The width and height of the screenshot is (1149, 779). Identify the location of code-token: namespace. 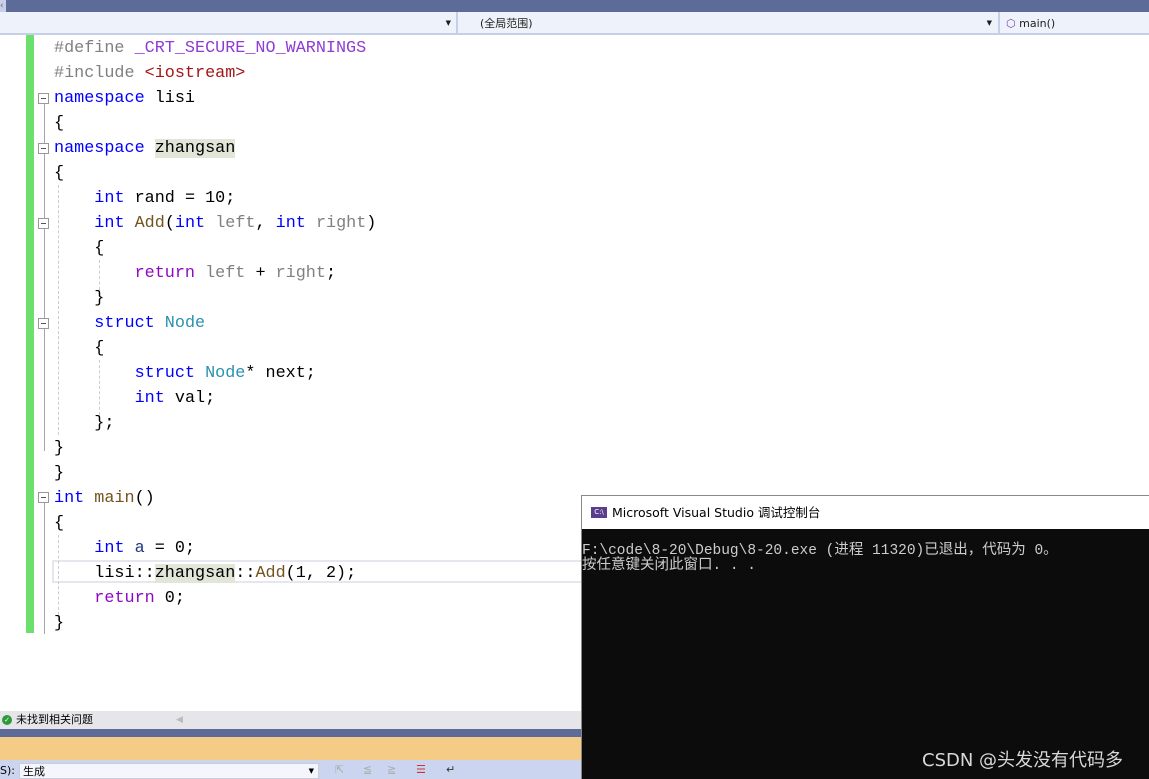
(104, 98).